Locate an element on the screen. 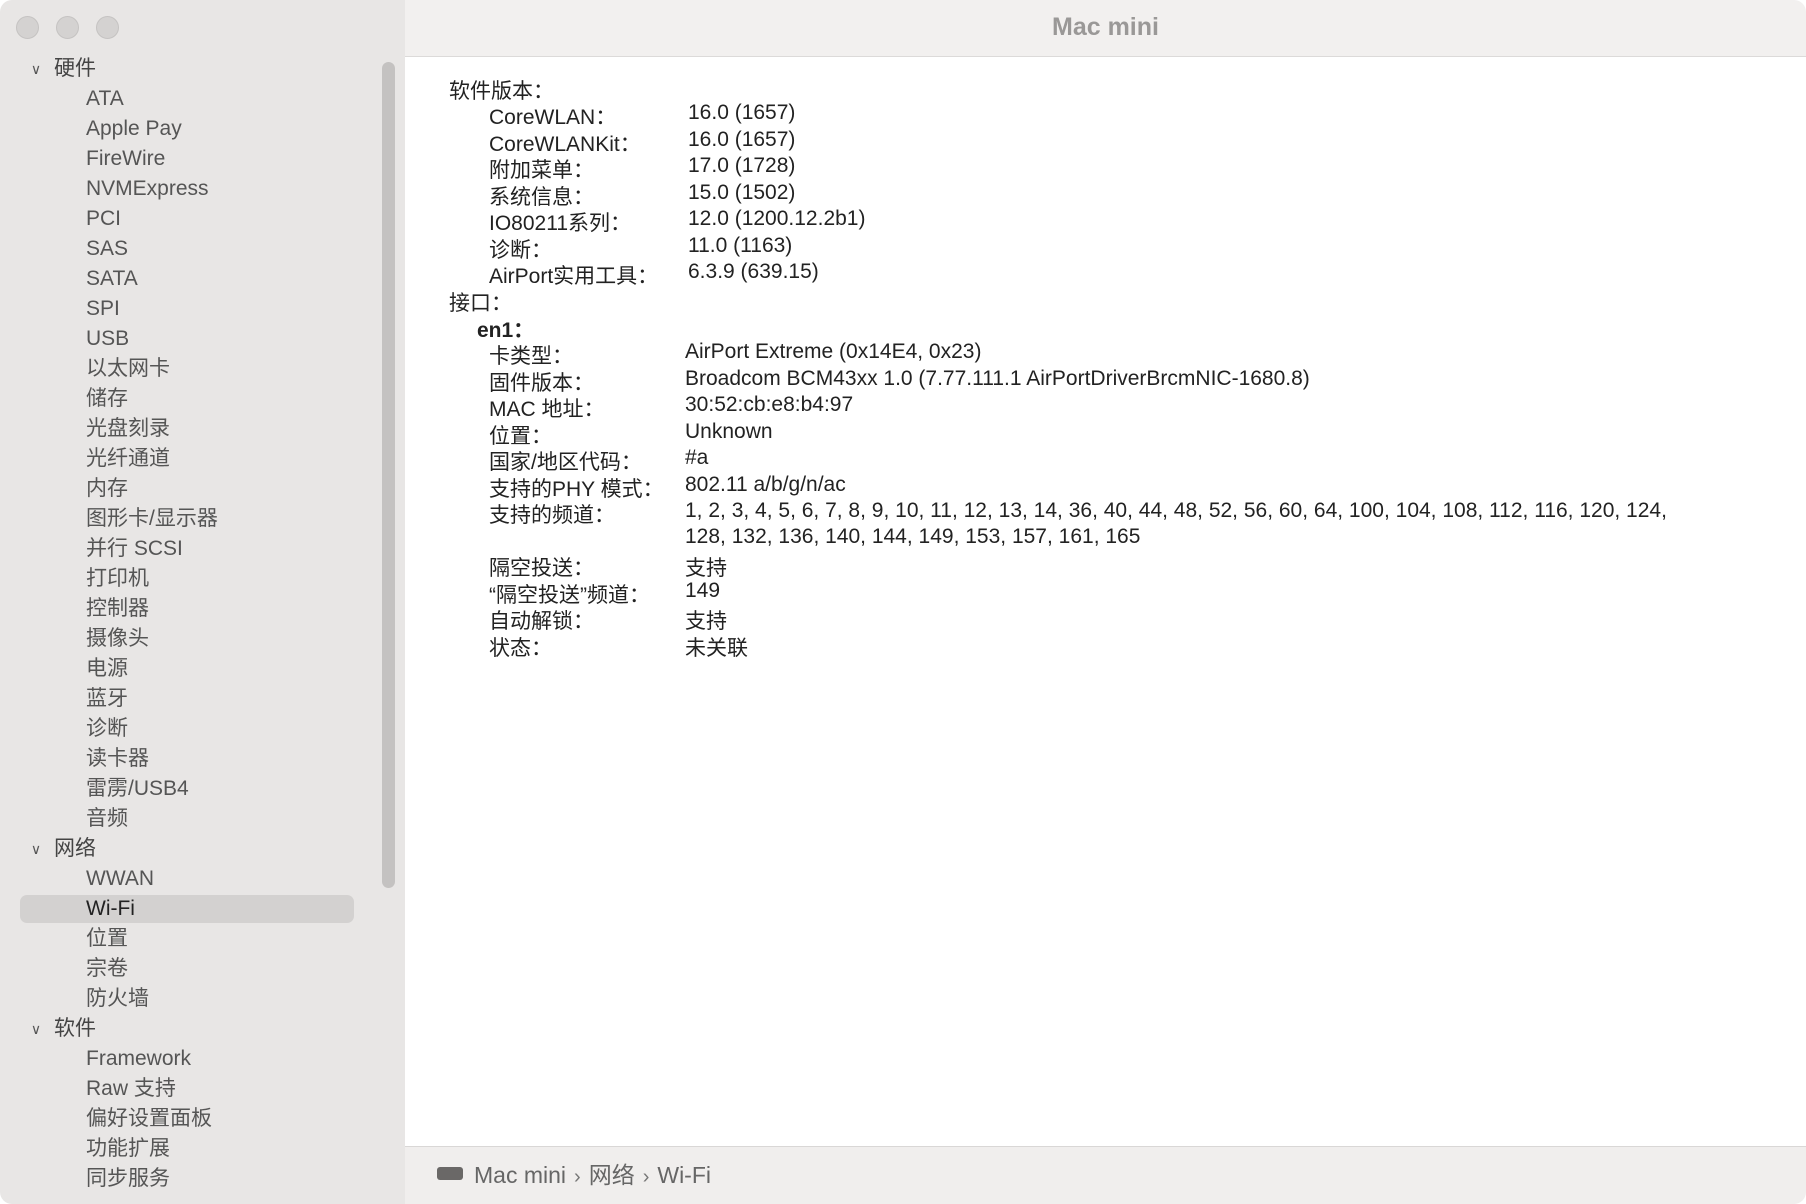  interfaces-title: 接口： is located at coordinates (480, 303).